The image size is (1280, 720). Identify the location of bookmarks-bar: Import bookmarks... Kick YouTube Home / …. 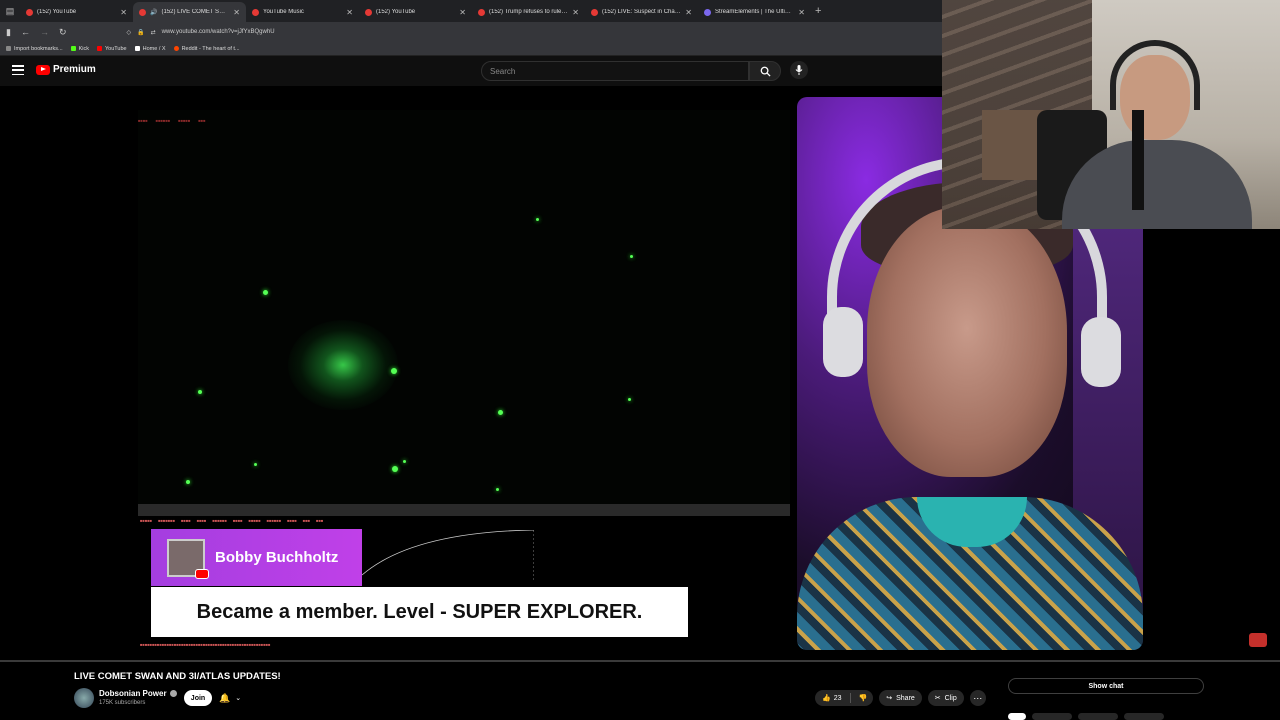
(471, 49).